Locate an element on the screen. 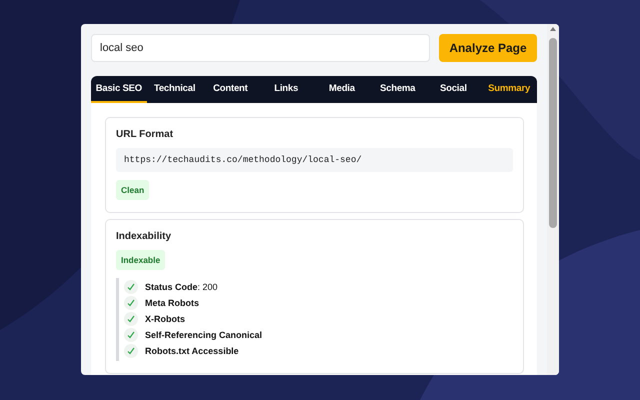  status-tag: Clean is located at coordinates (133, 190).